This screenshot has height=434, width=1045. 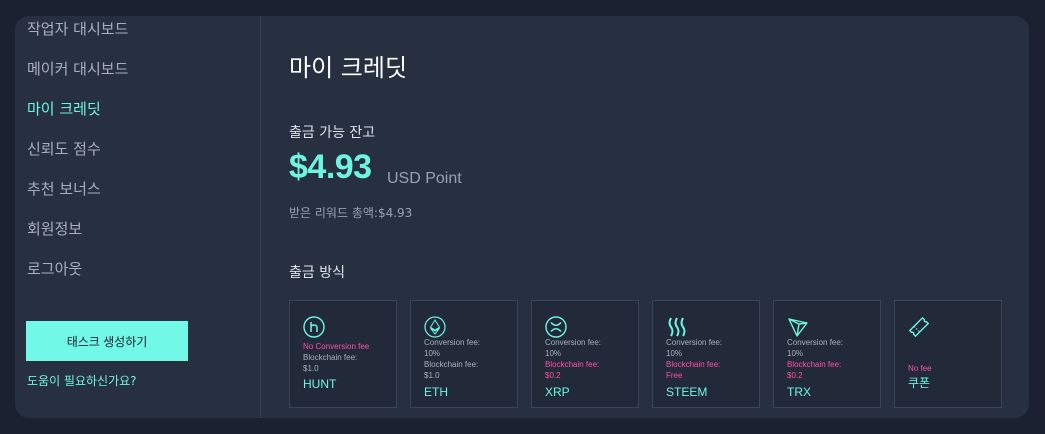 I want to click on xrp-icon, so click(x=556, y=327).